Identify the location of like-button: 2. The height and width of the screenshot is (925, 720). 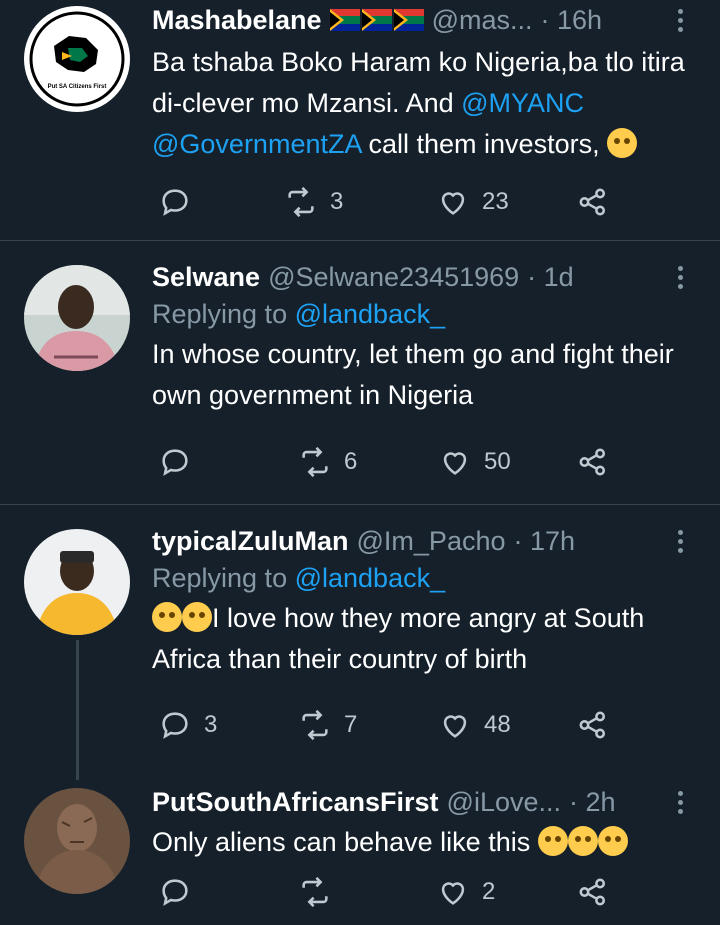
(465, 892).